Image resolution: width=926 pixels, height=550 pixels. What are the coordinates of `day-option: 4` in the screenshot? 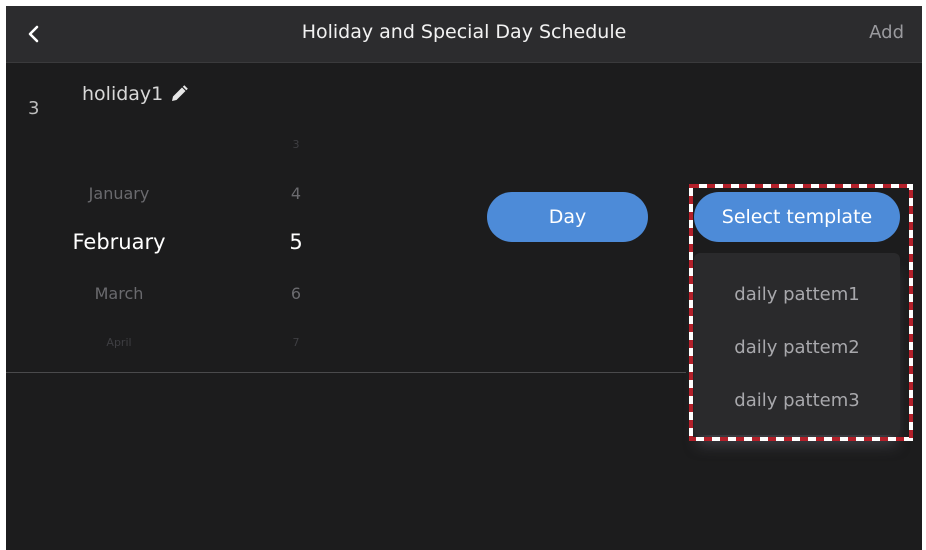 It's located at (296, 193).